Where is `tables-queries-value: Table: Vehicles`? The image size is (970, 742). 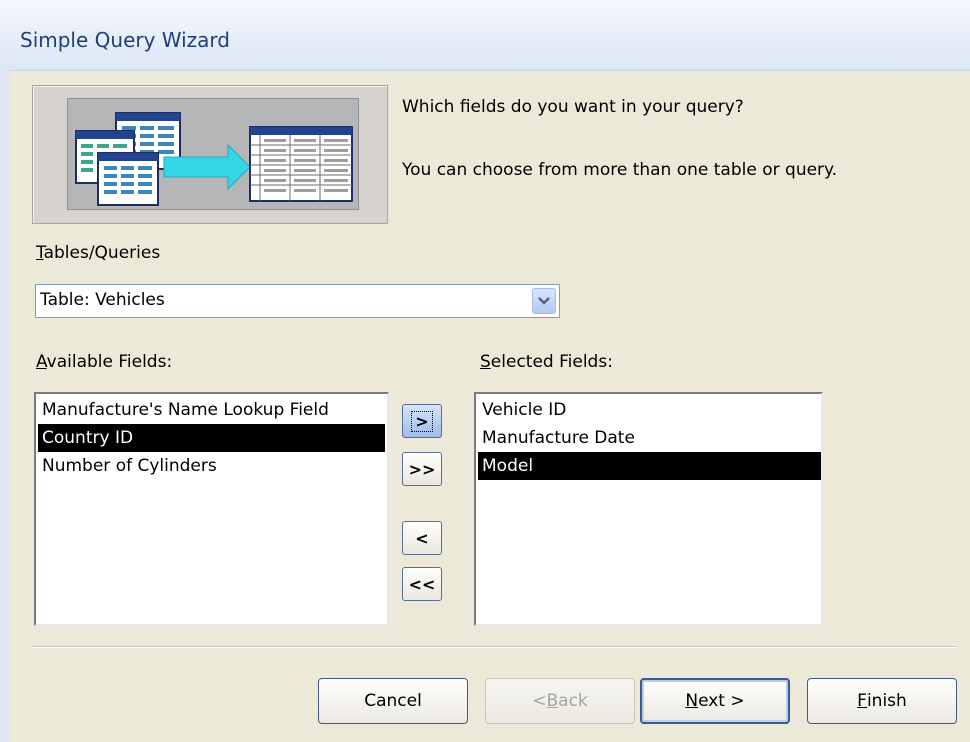
tables-queries-value: Table: Vehicles is located at coordinates (102, 300).